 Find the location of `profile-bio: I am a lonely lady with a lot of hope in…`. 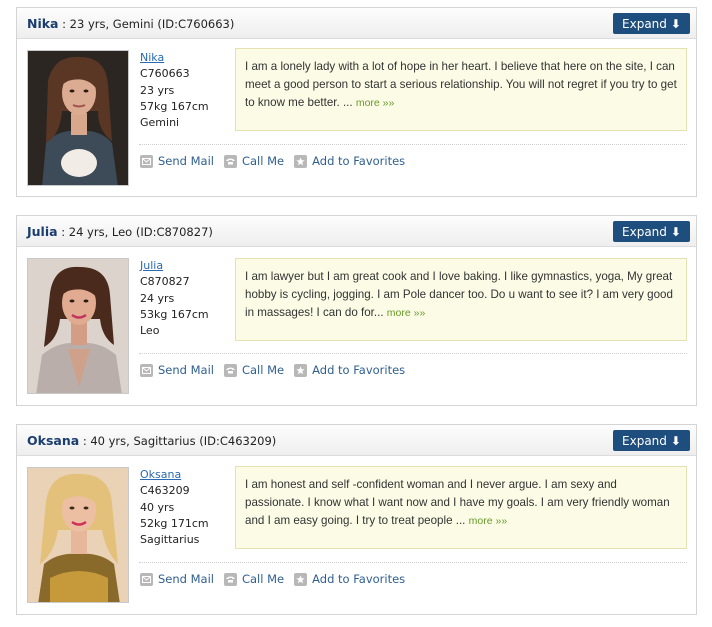

profile-bio: I am a lonely lady with a lot of hope in… is located at coordinates (461, 89).